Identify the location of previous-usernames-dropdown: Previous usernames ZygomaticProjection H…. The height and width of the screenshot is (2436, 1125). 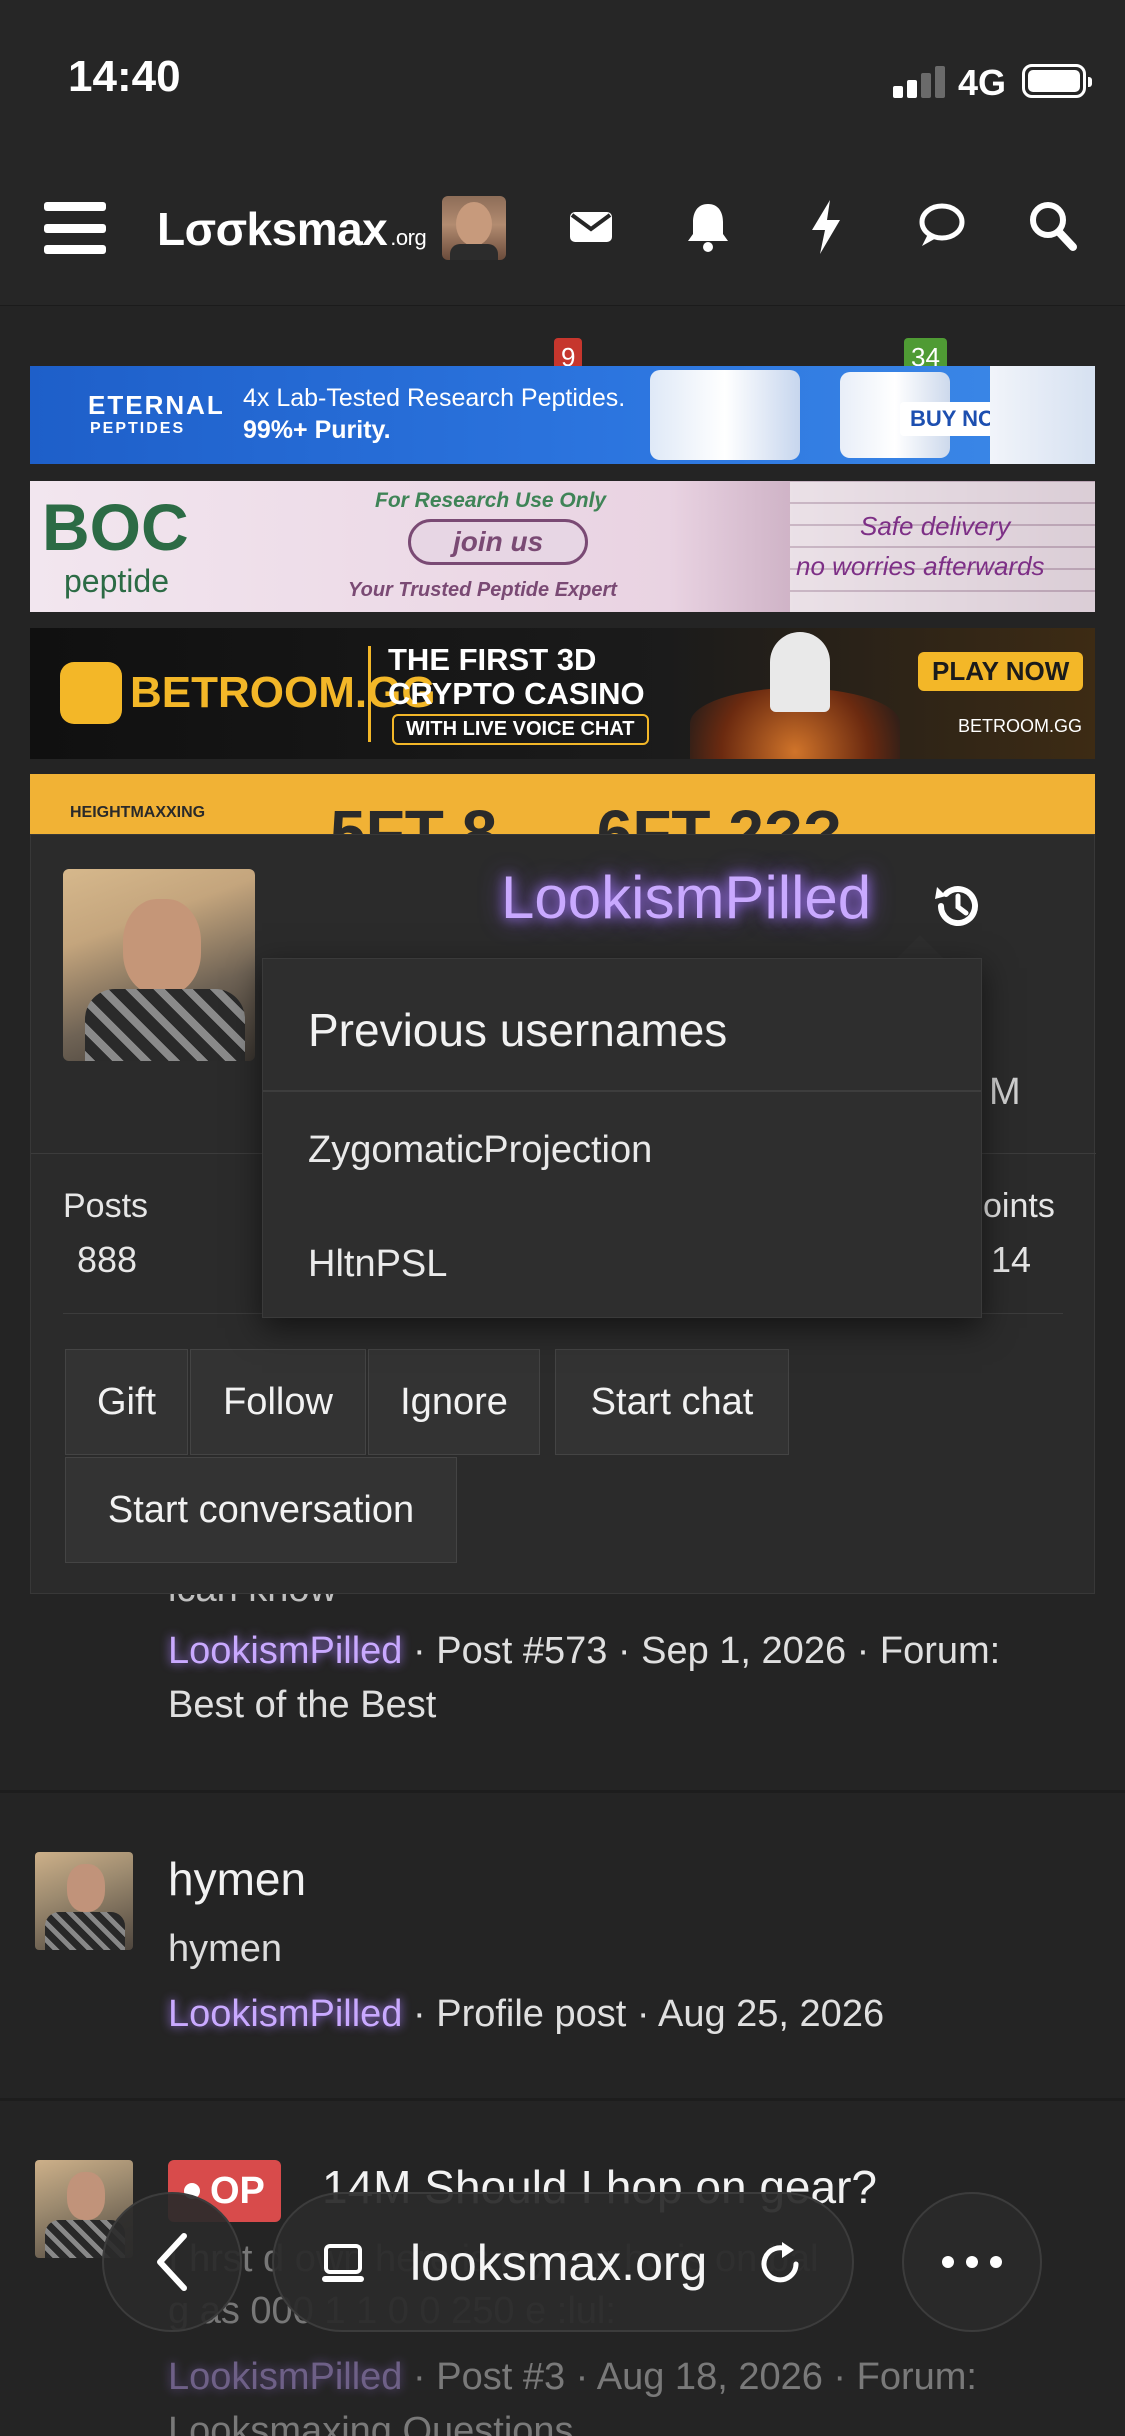
(622, 1138).